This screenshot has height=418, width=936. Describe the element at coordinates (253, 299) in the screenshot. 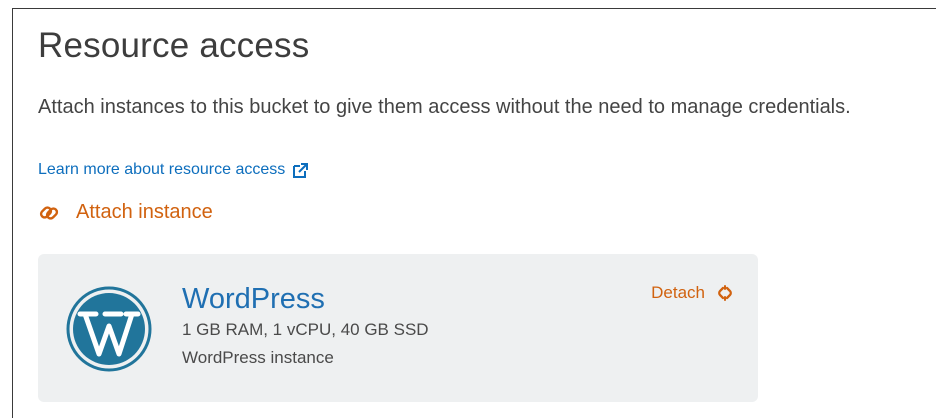

I see `instance-name: WordPress` at that location.